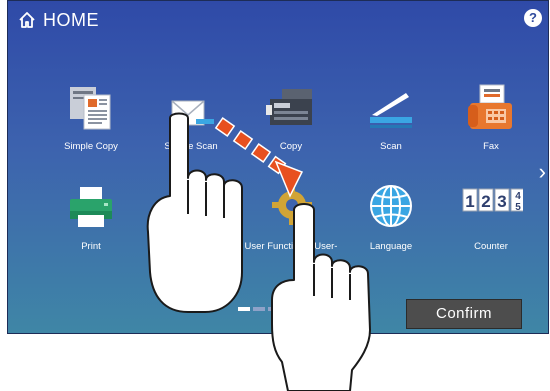  What do you see at coordinates (278, 19) in the screenshot?
I see `top-bar: HOME ?` at bounding box center [278, 19].